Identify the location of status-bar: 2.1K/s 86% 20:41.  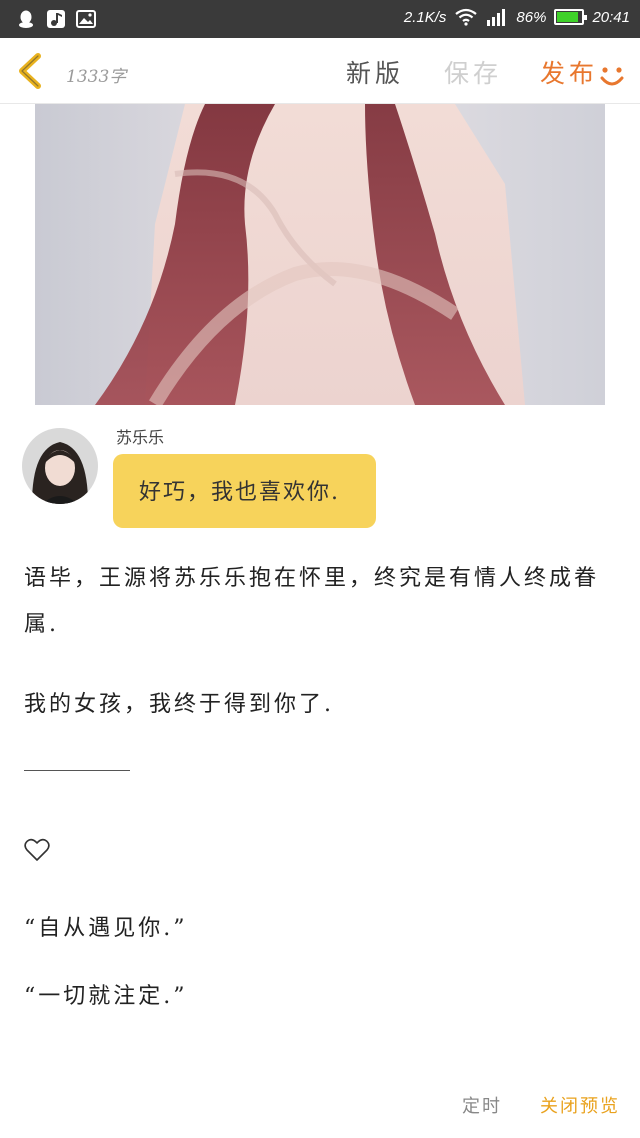
(320, 19).